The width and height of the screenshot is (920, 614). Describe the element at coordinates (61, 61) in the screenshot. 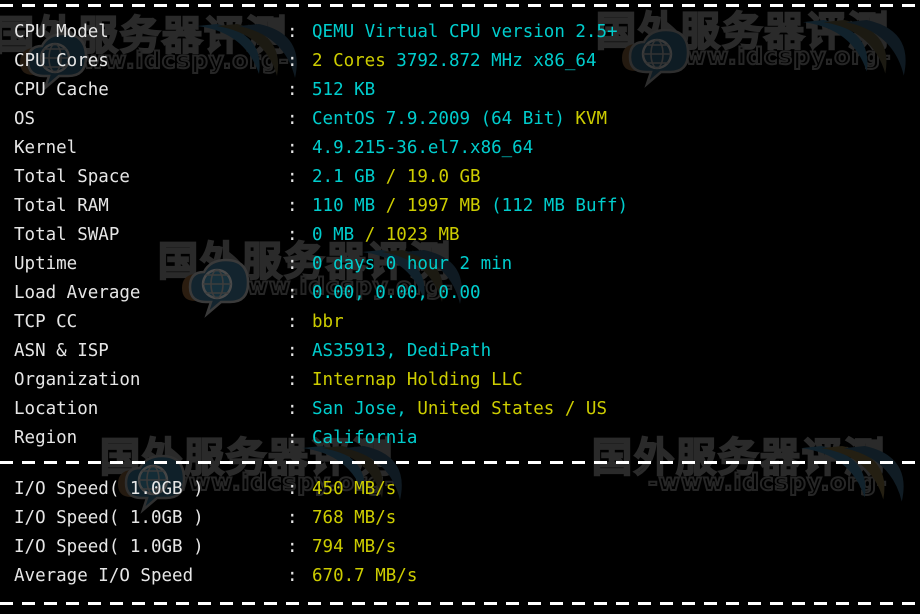

I see `info-row-label: CPU Cores` at that location.